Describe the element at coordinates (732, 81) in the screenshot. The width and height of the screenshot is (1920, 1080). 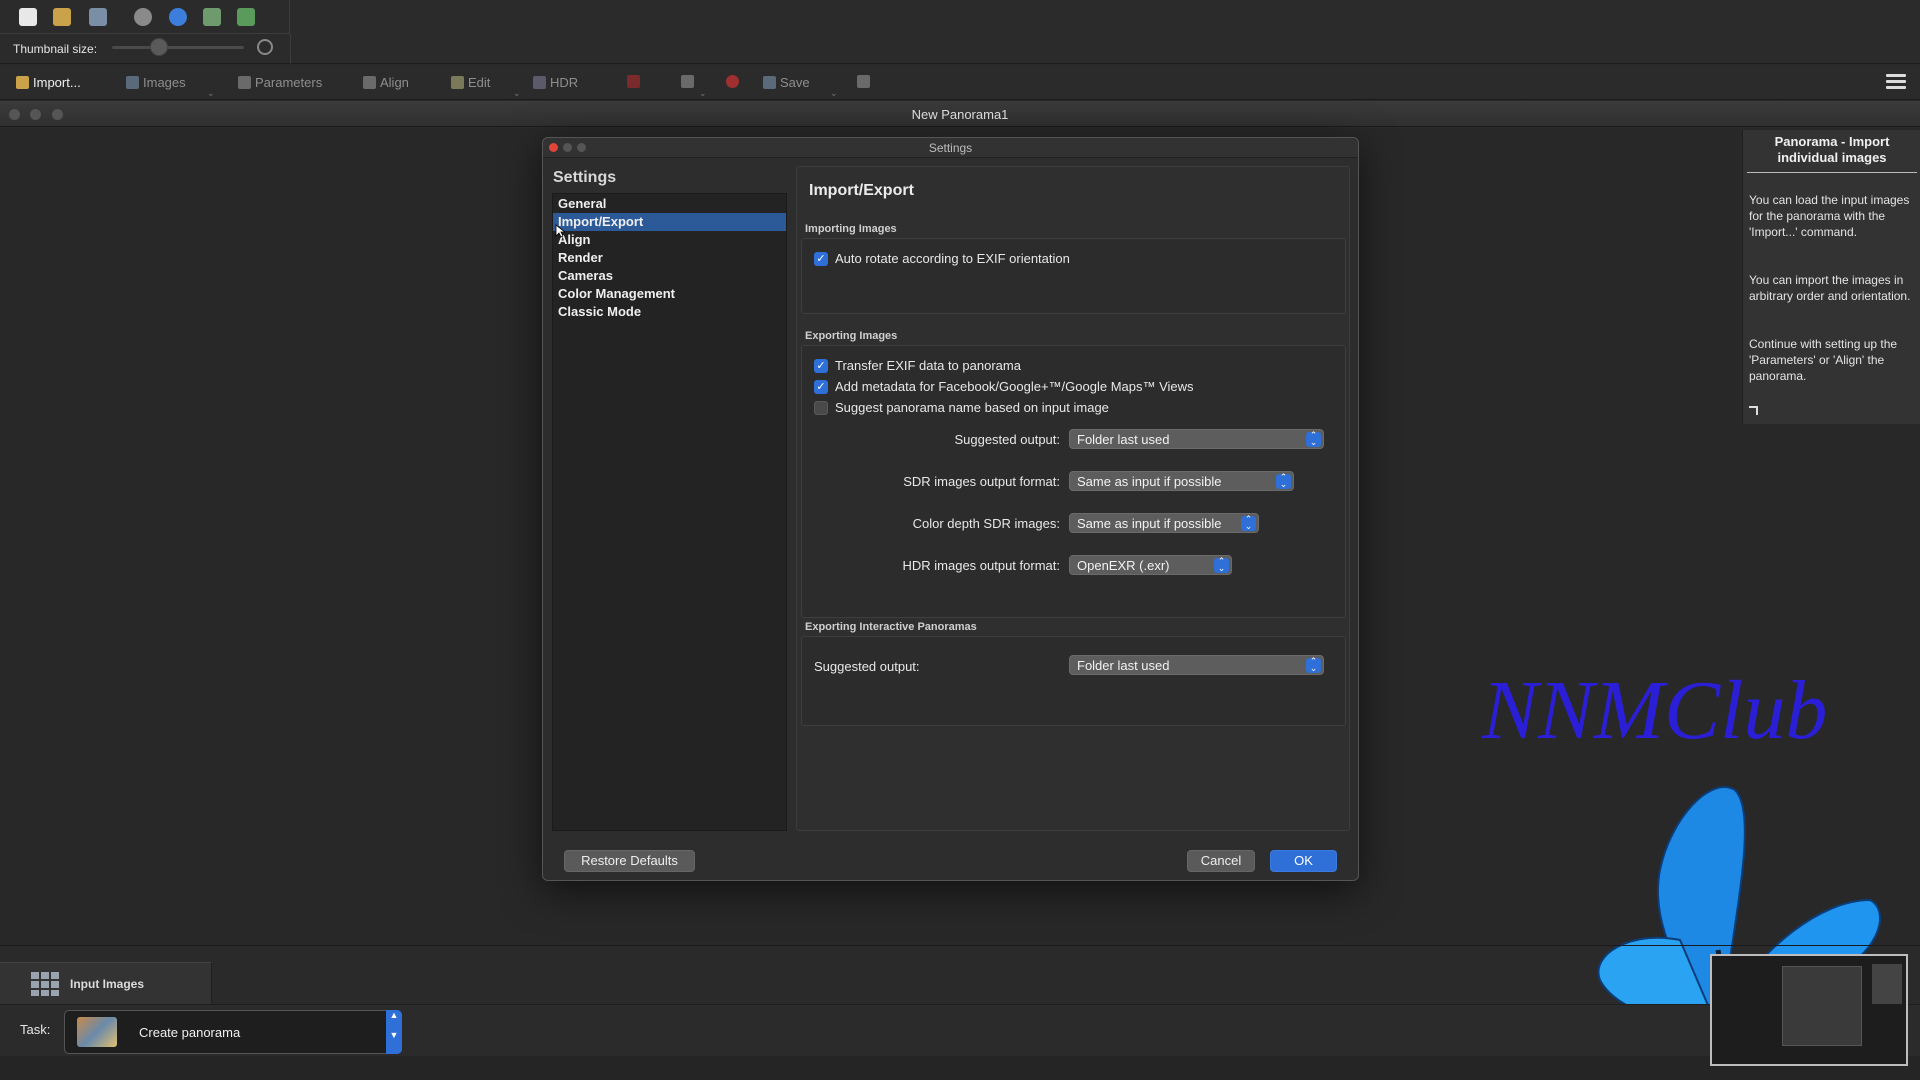
I see `target-button` at that location.